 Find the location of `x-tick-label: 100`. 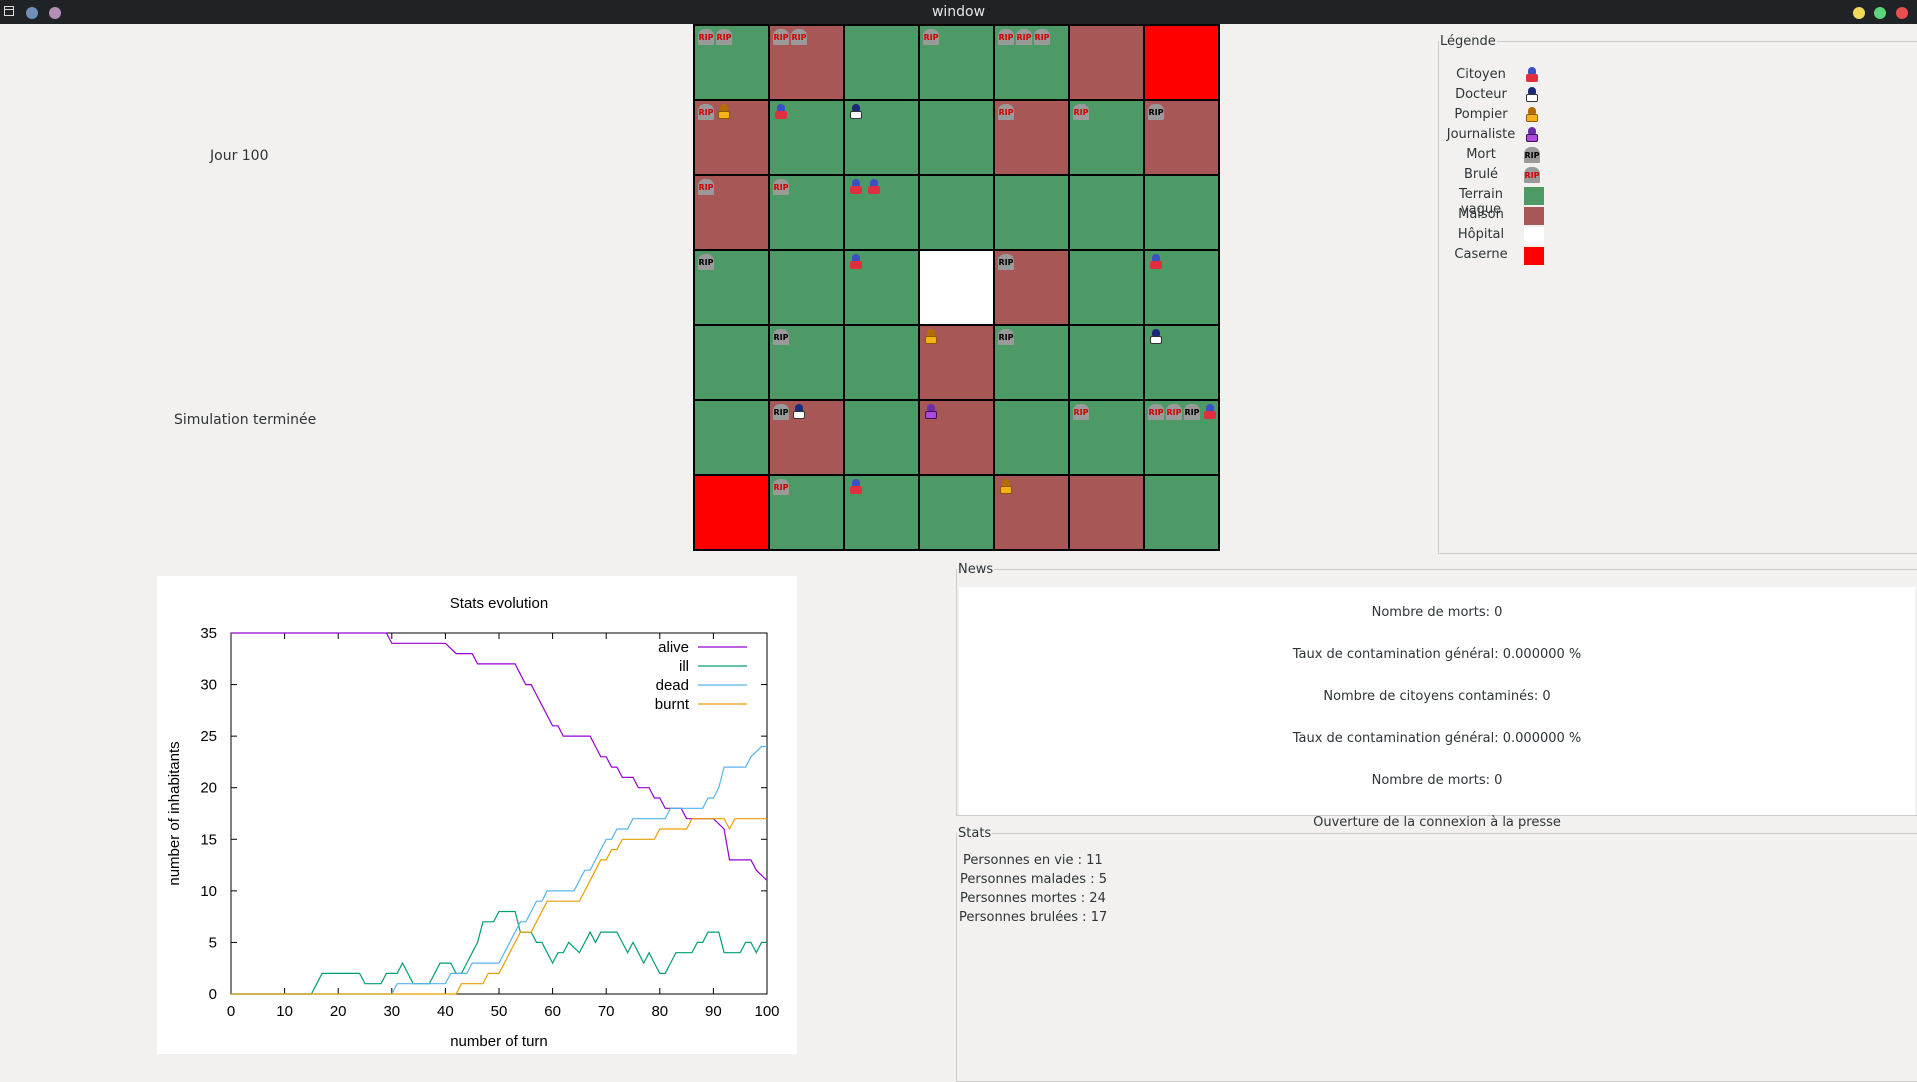

x-tick-label: 100 is located at coordinates (766, 1011).